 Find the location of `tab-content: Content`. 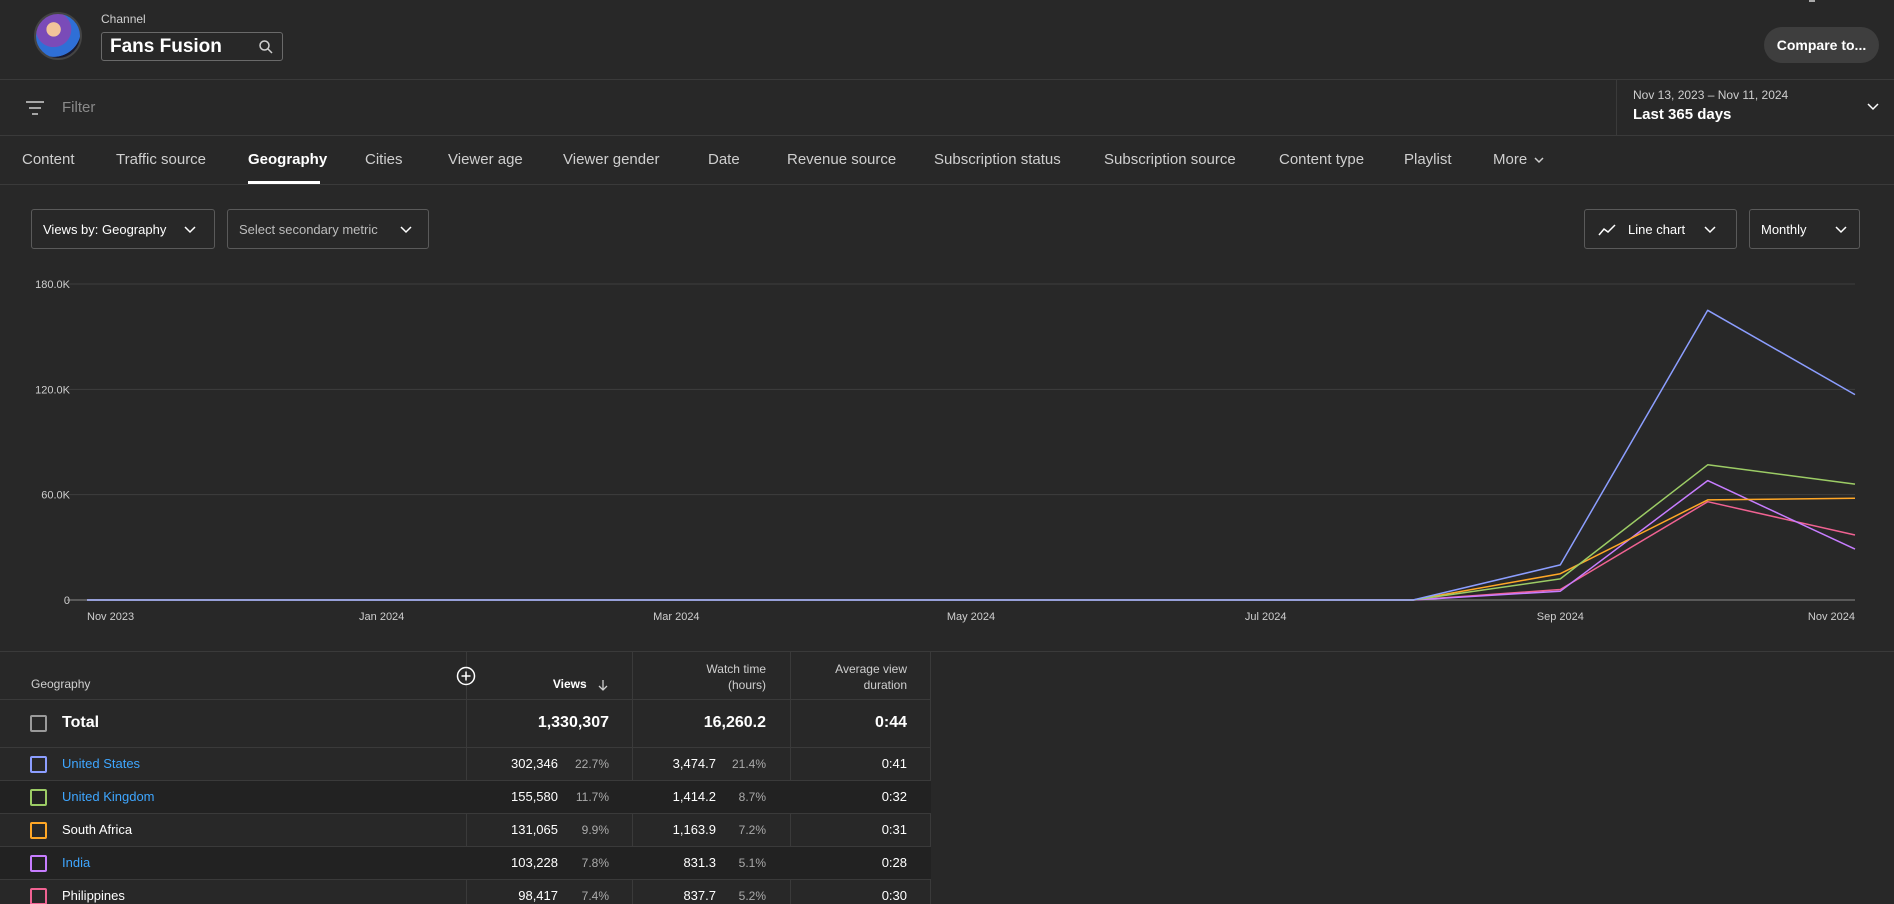

tab-content: Content is located at coordinates (48, 159).